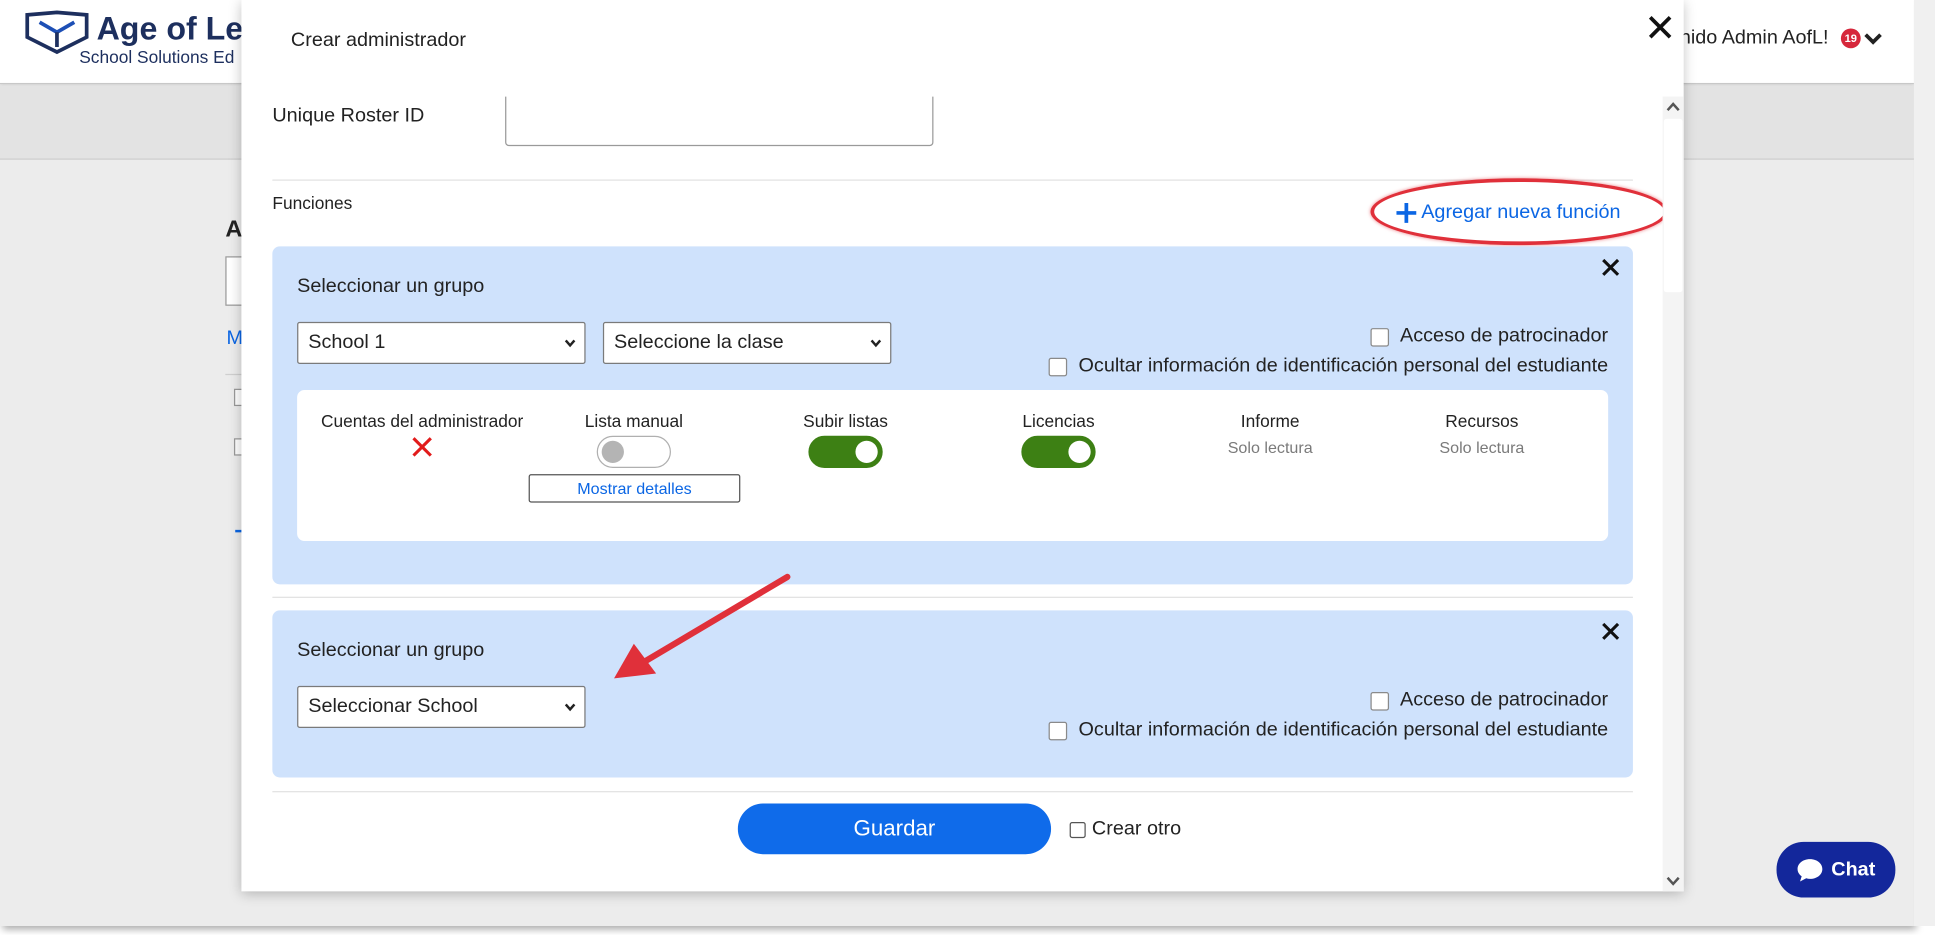 This screenshot has height=939, width=1935. Describe the element at coordinates (441, 342) in the screenshot. I see `school-select: School 1` at that location.